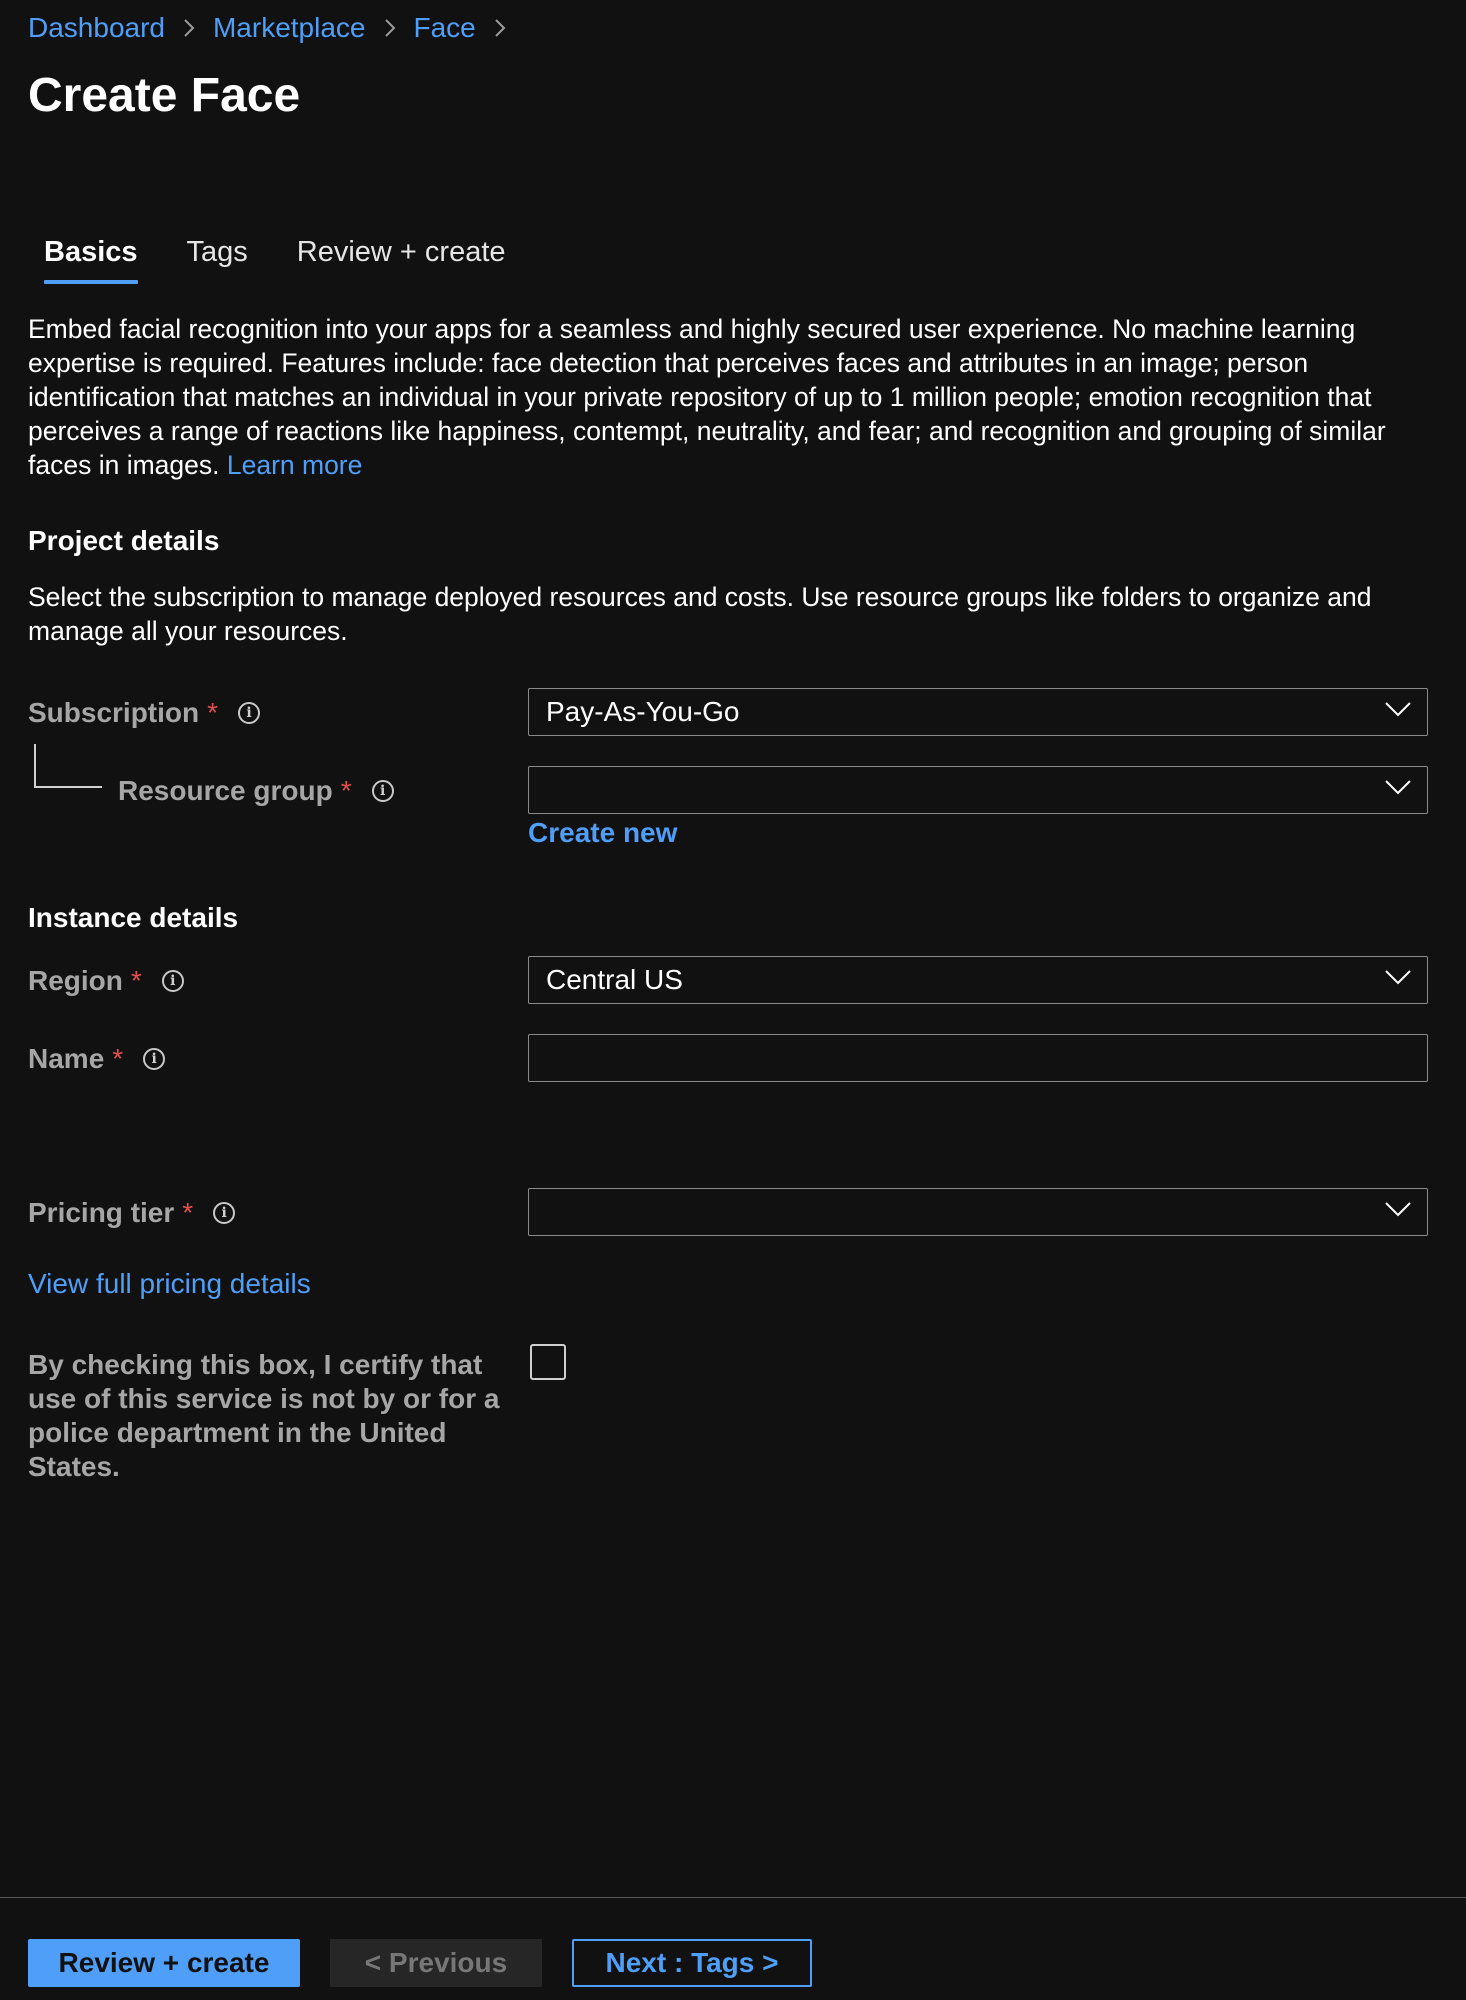  What do you see at coordinates (75, 980) in the screenshot?
I see `region-label-text: Region` at bounding box center [75, 980].